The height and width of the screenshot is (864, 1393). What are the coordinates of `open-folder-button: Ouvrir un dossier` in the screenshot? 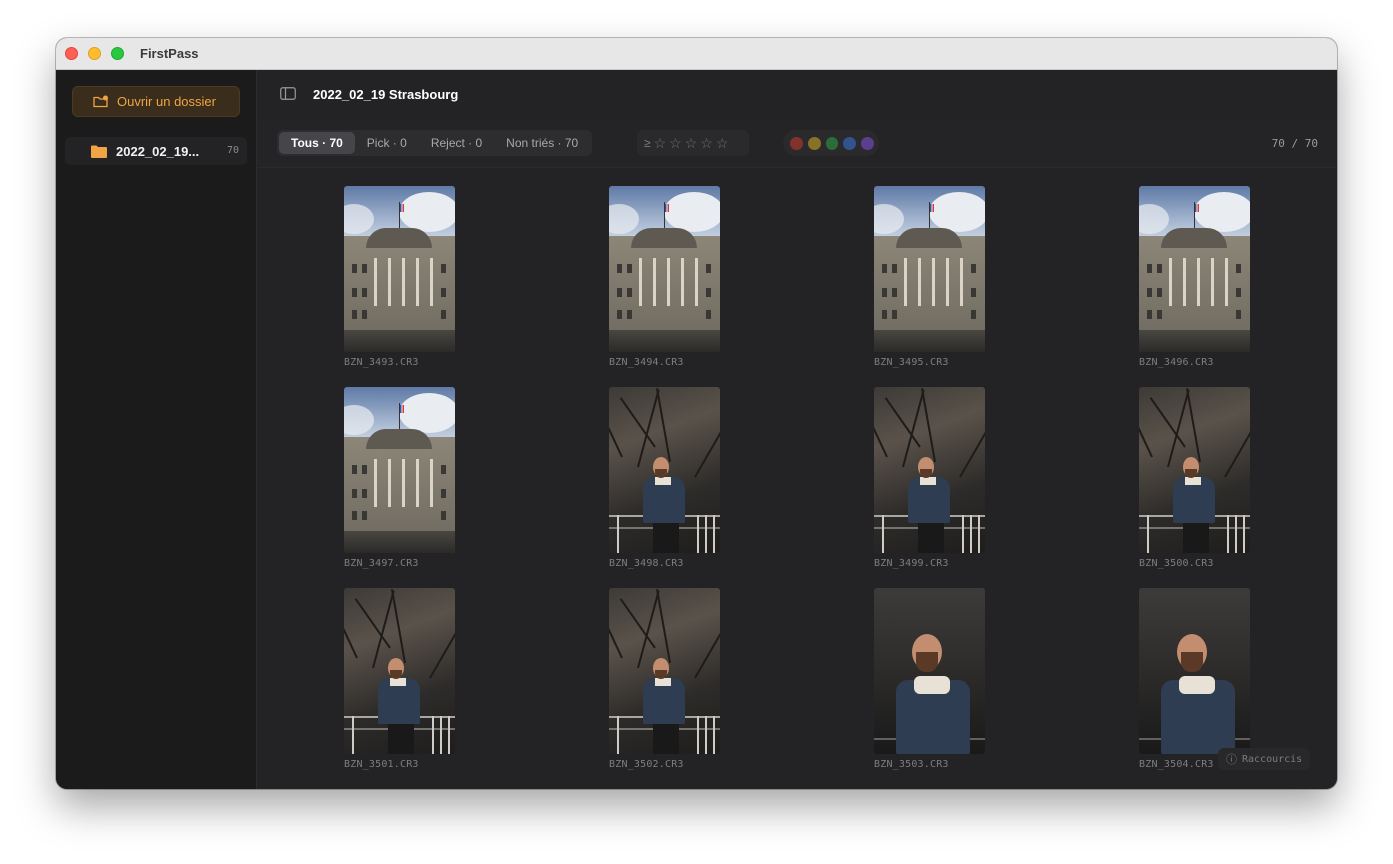 It's located at (156, 101).